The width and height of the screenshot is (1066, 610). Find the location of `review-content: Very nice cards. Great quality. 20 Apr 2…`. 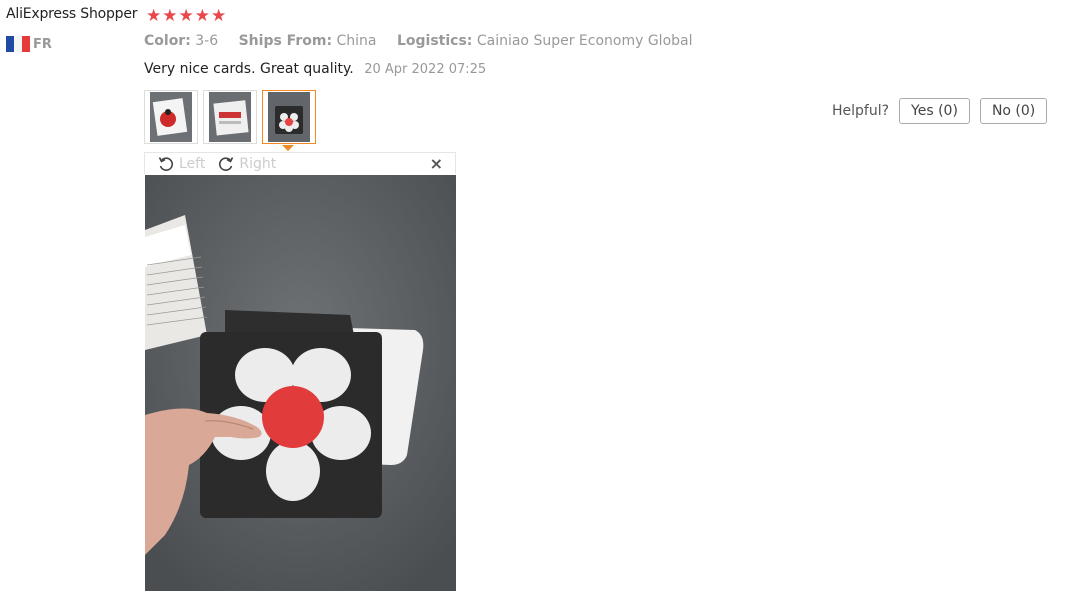

review-content: Very nice cards. Great quality. 20 Apr 2… is located at coordinates (315, 69).